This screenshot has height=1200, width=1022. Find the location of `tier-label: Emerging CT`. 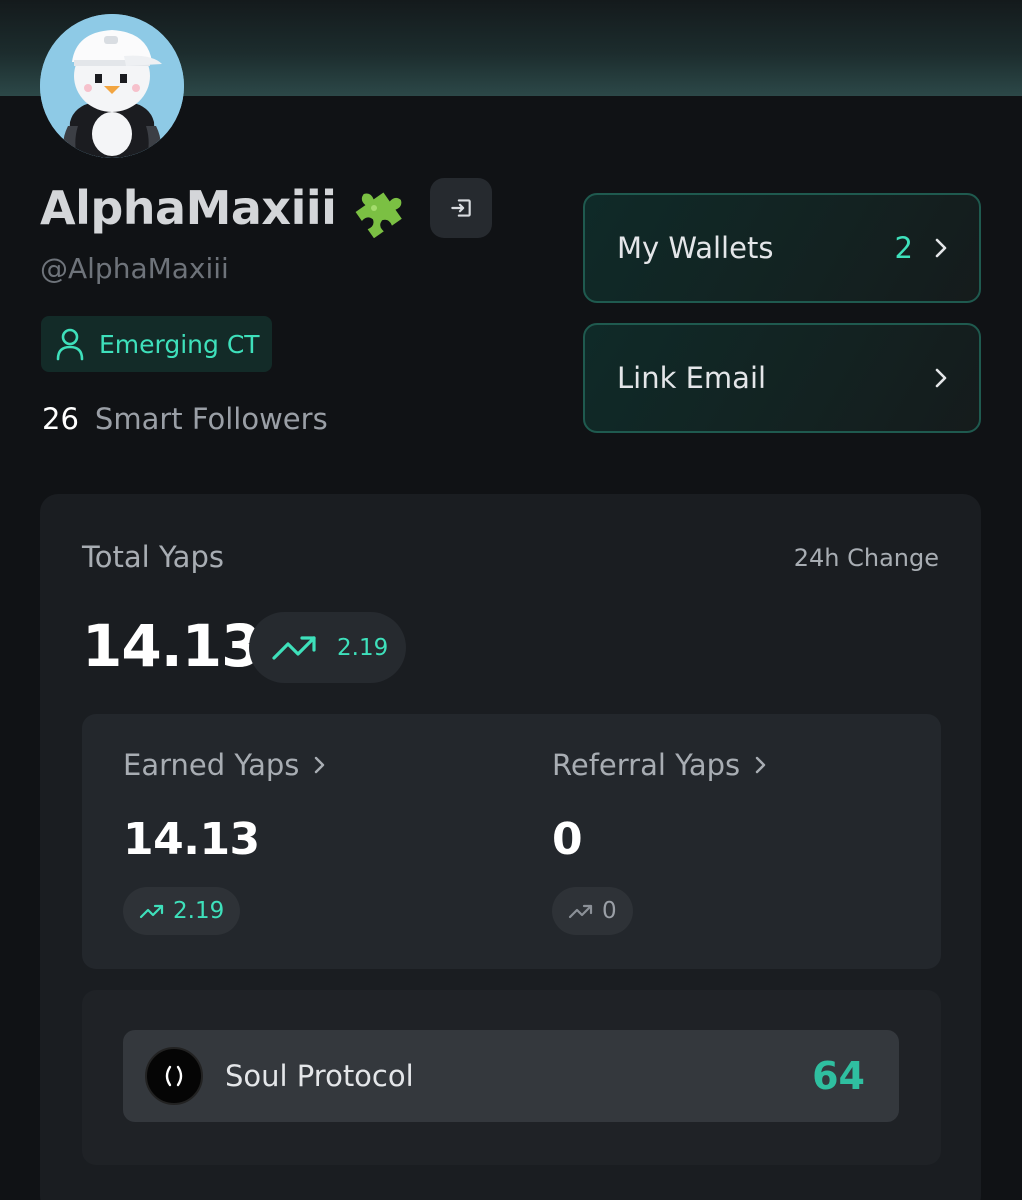

tier-label: Emerging CT is located at coordinates (179, 344).